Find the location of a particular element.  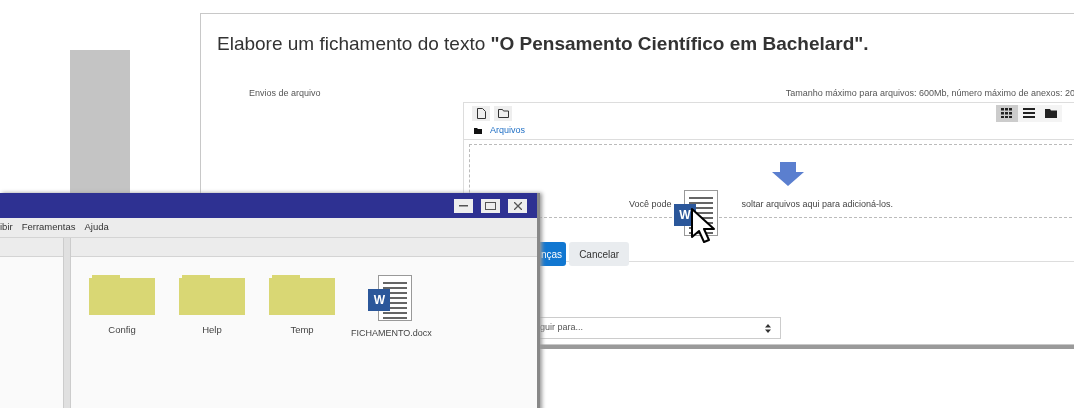

maximize-button is located at coordinates (490, 205).